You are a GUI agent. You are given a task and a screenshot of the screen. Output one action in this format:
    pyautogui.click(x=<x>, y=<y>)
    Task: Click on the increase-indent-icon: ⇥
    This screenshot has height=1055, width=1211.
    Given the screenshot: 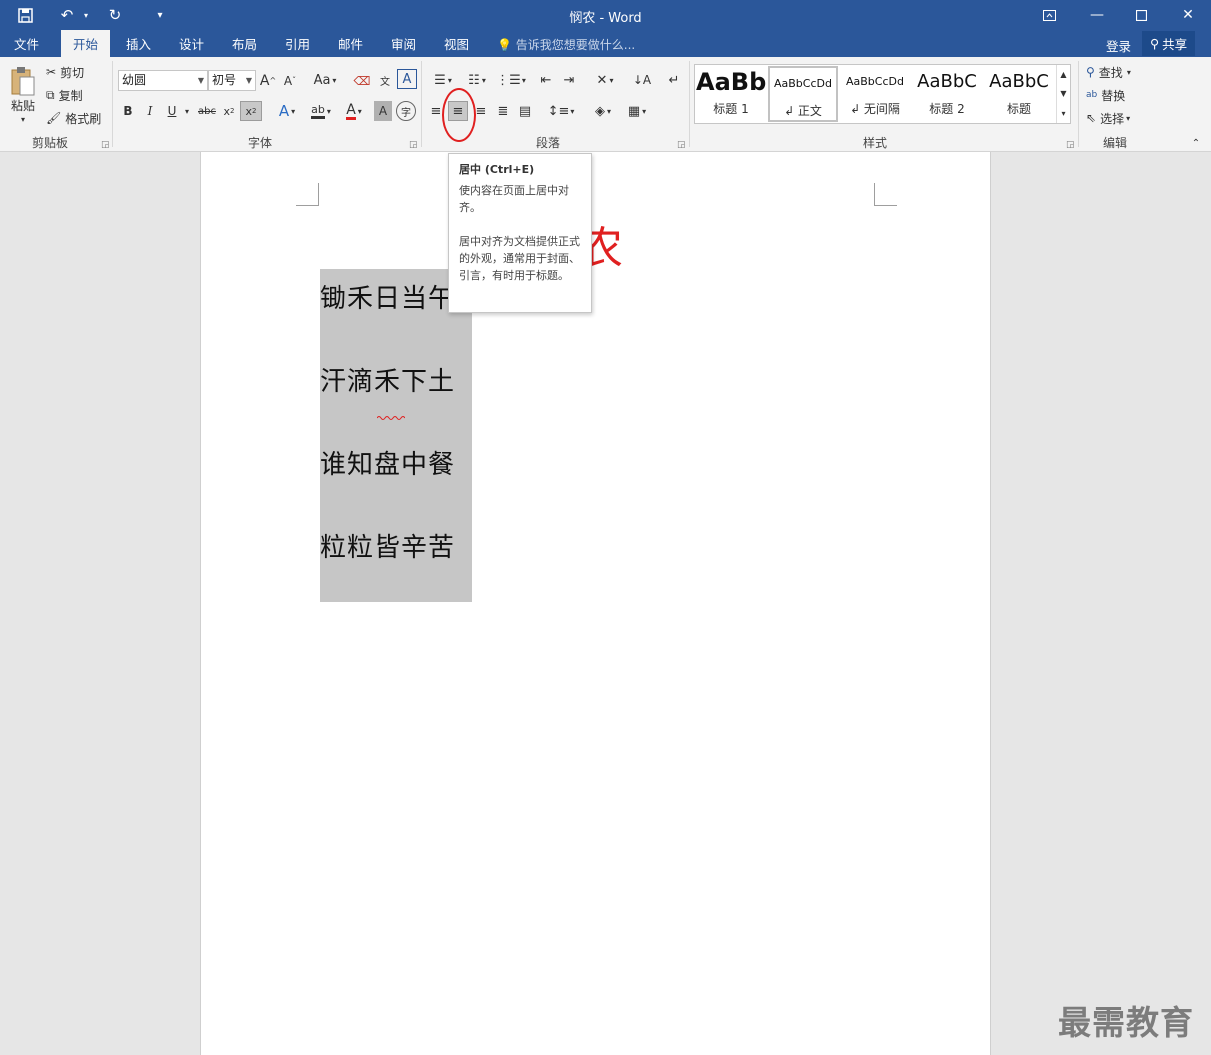 What is the action you would take?
    pyautogui.click(x=569, y=80)
    